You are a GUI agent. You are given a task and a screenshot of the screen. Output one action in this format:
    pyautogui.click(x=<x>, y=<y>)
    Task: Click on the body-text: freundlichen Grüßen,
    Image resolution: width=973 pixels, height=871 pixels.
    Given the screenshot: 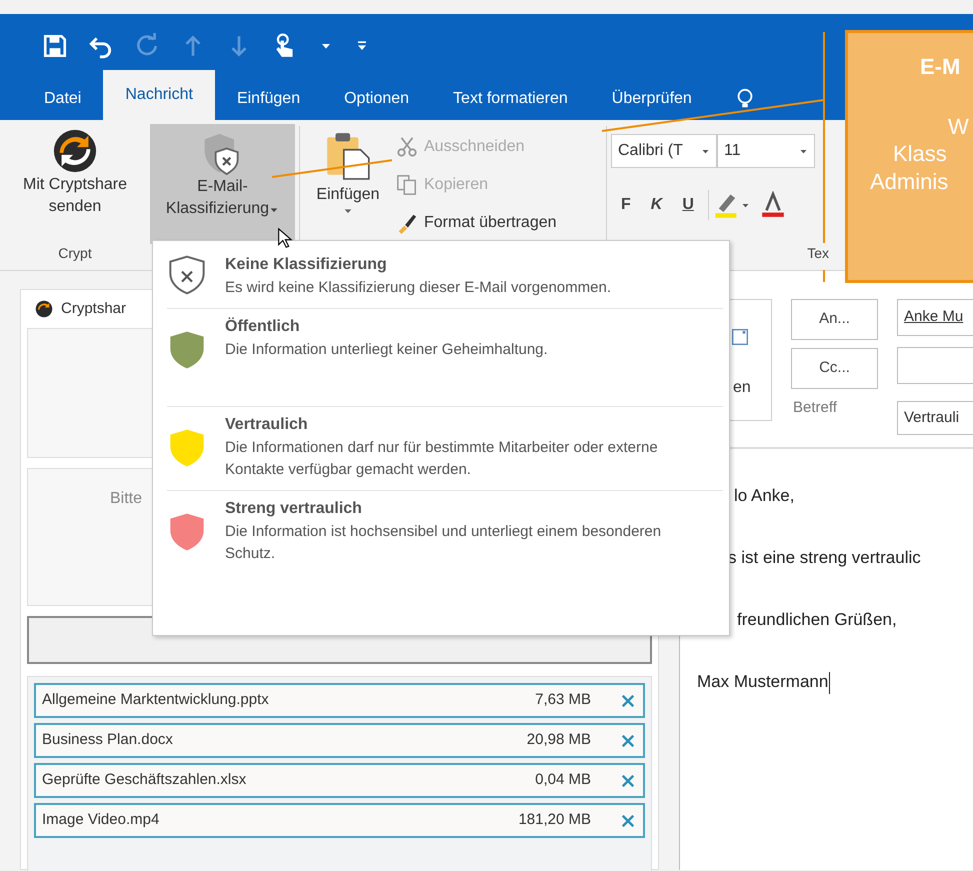 What is the action you would take?
    pyautogui.click(x=817, y=620)
    